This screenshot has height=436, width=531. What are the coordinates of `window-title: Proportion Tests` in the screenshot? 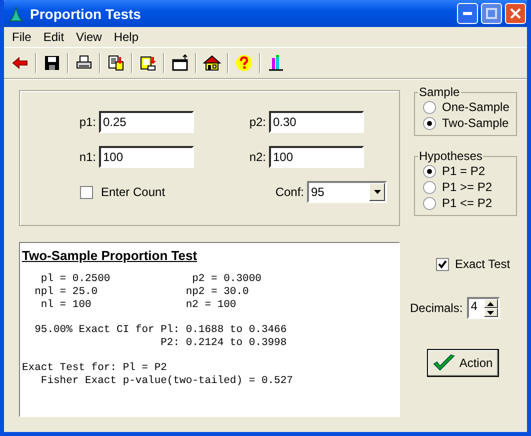 It's located at (86, 14).